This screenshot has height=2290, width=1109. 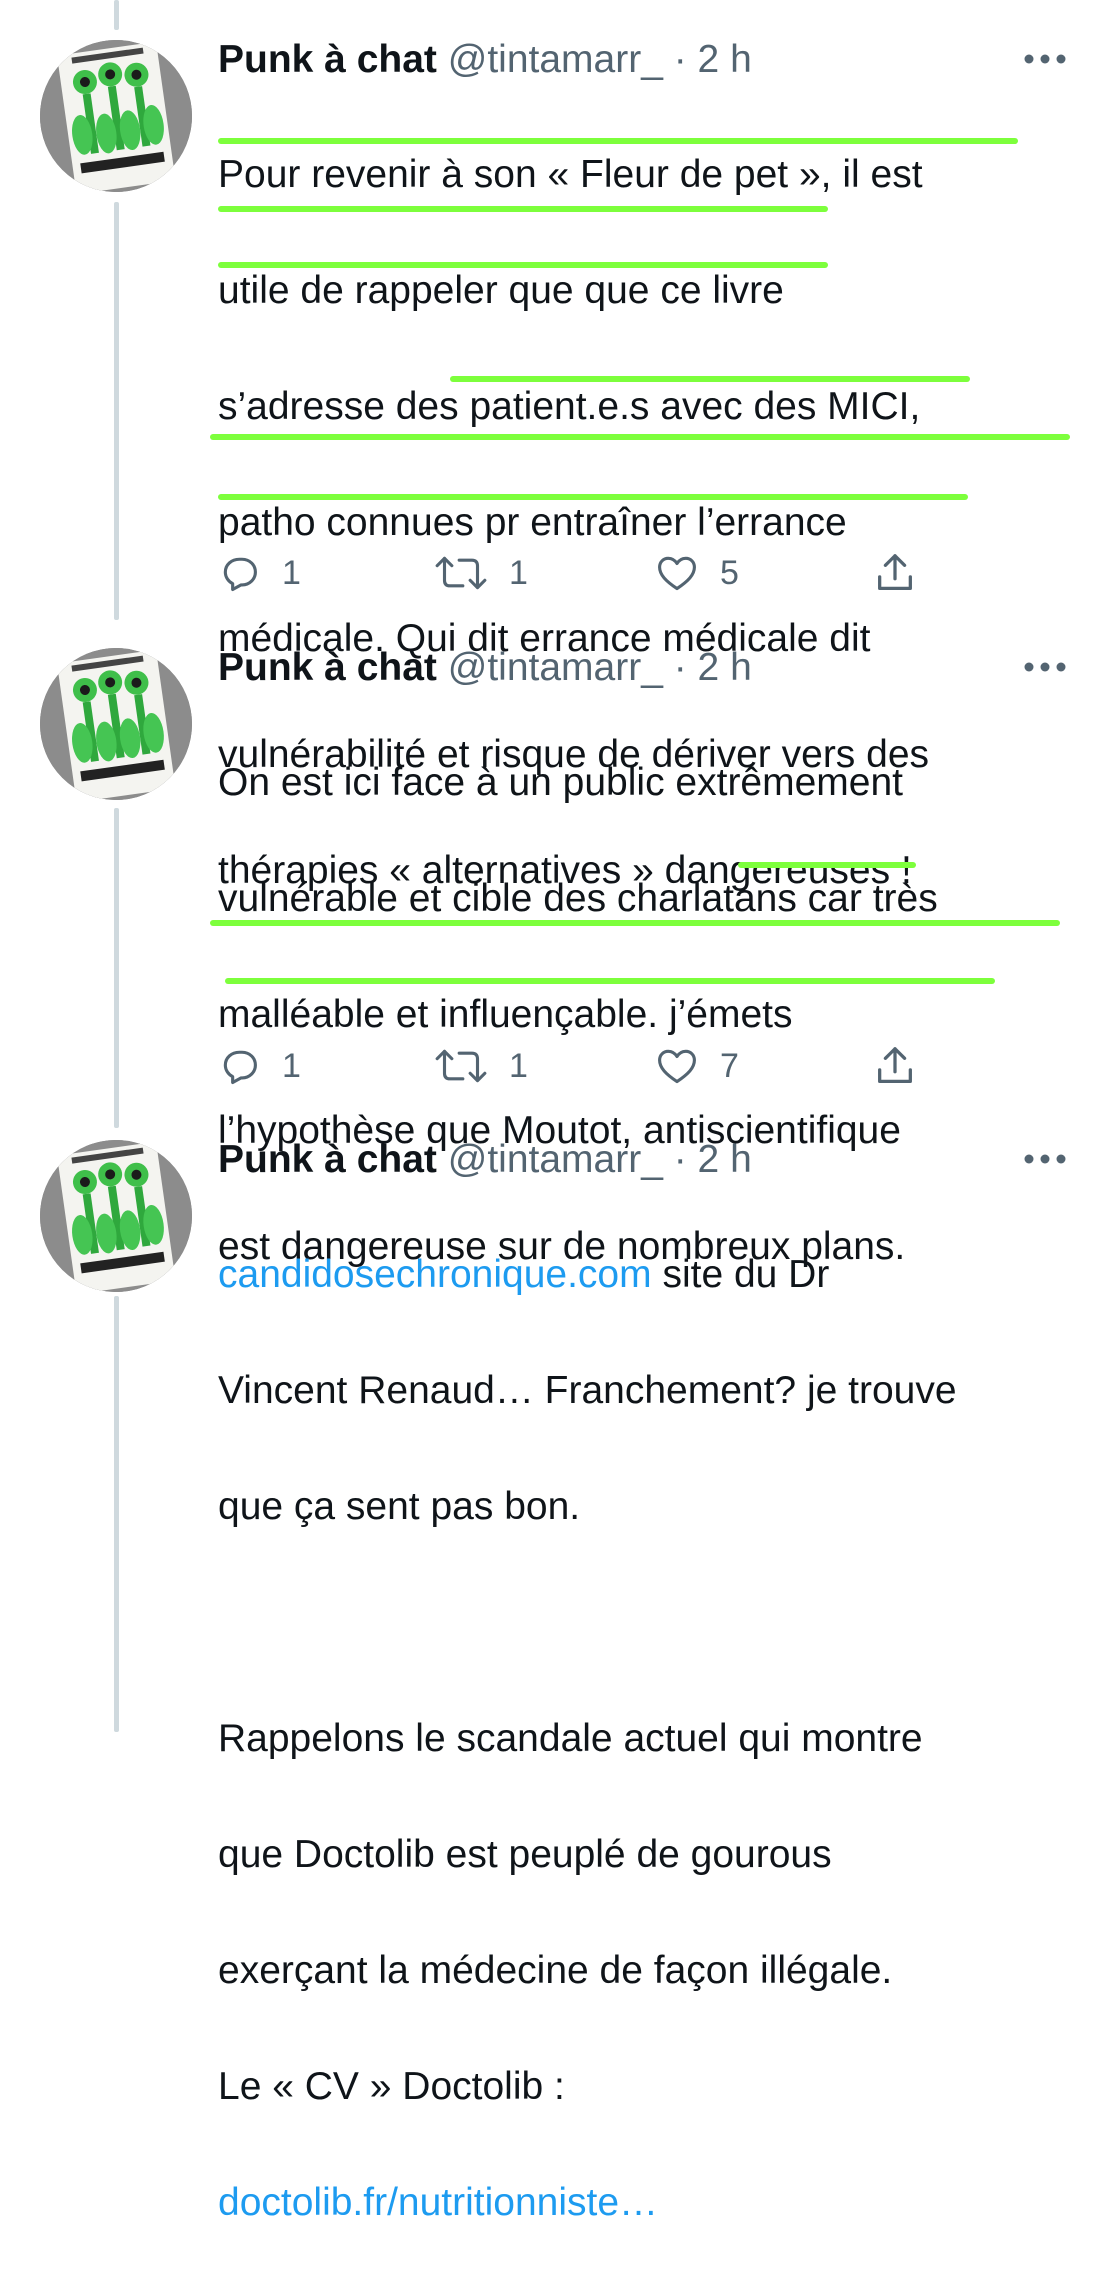 I want to click on tweet-text-line: Rappelons le scandale actuel qui montre, so click(x=570, y=1738).